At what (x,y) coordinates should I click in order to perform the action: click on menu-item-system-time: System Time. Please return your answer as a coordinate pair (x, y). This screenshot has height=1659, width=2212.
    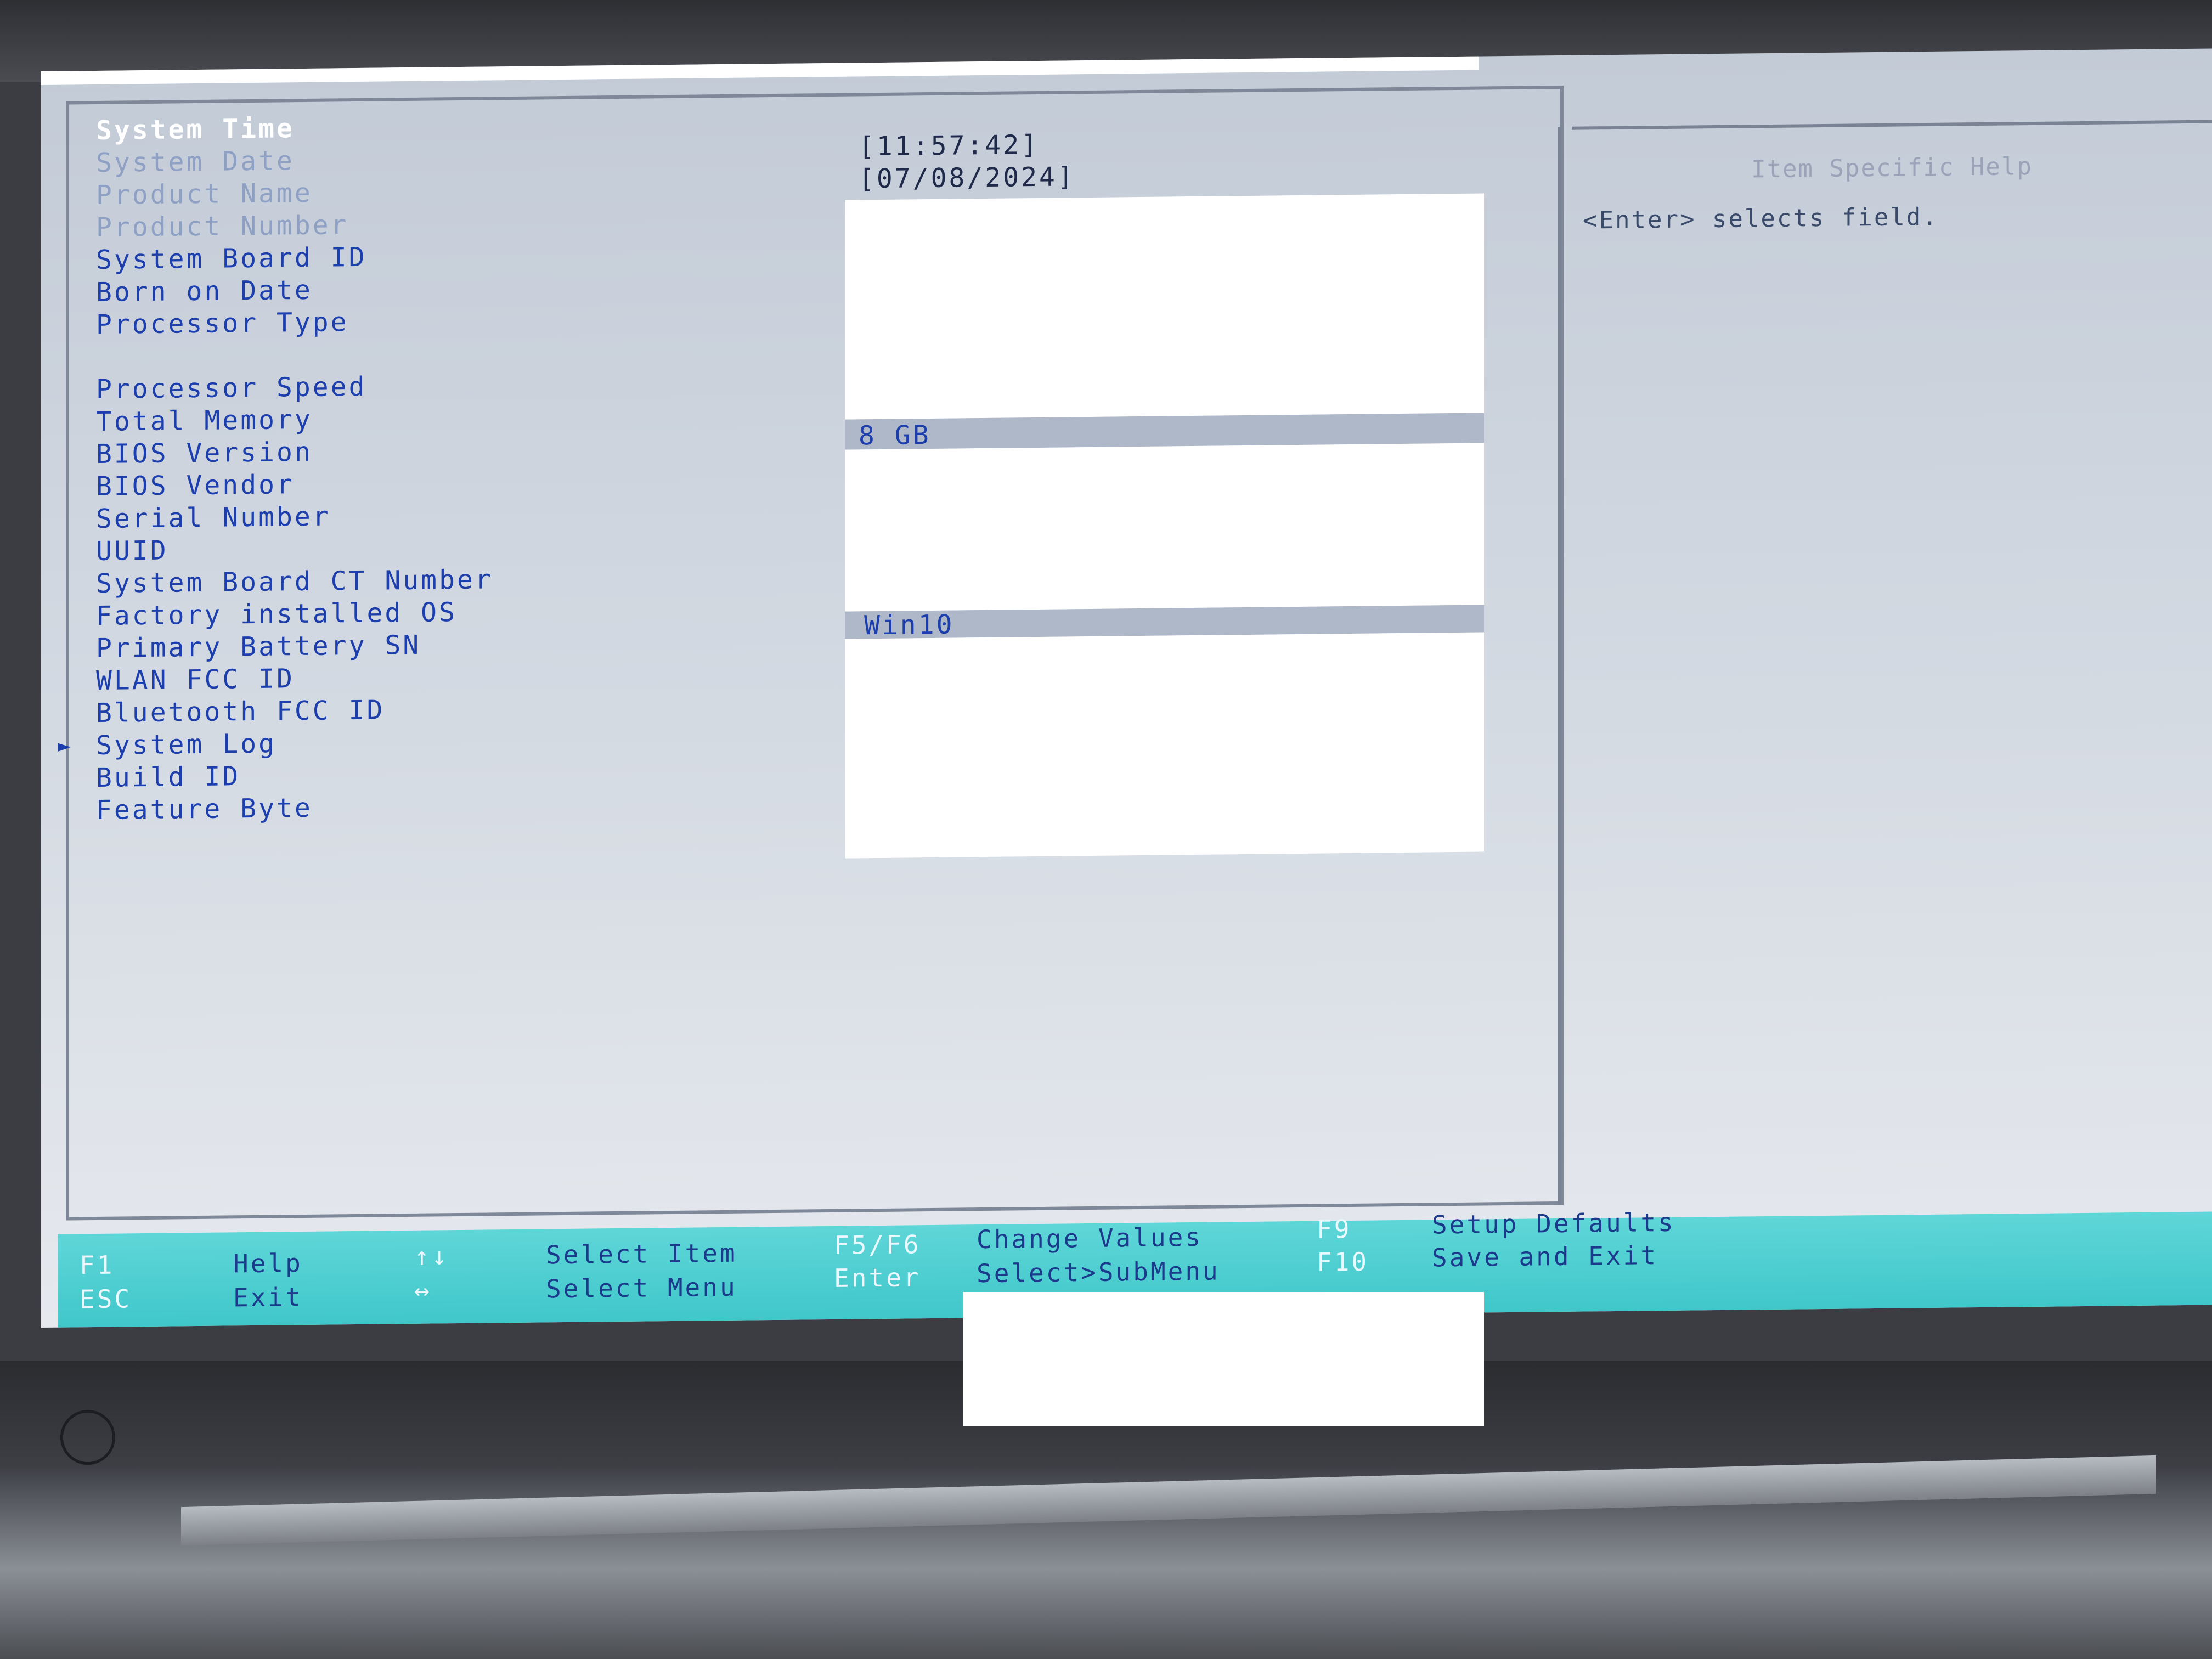
    Looking at the image, I should click on (295, 128).